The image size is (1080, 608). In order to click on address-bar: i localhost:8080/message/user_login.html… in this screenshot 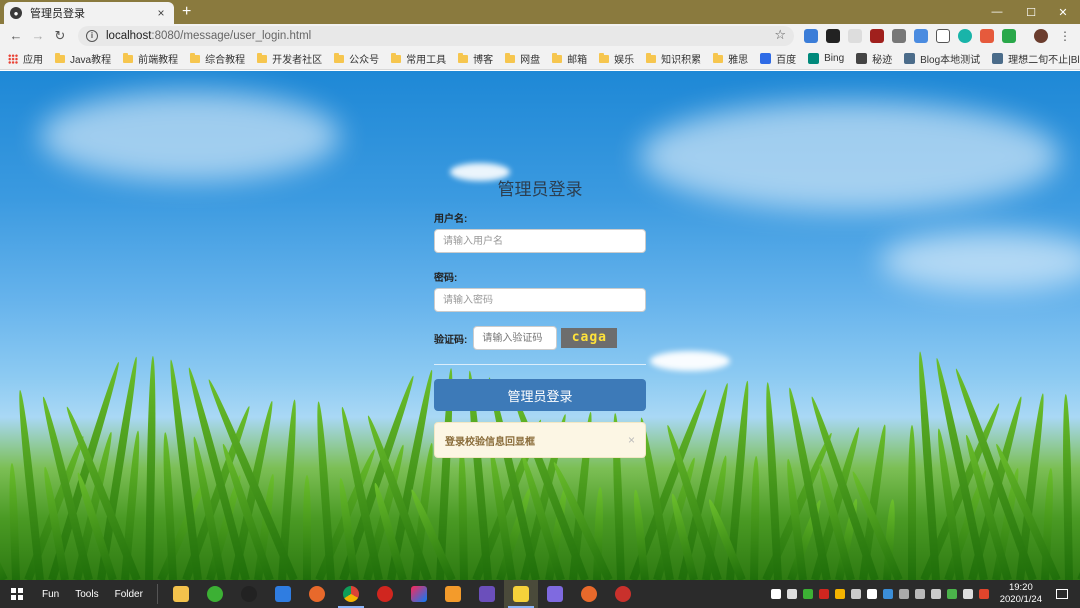, I will do `click(436, 36)`.